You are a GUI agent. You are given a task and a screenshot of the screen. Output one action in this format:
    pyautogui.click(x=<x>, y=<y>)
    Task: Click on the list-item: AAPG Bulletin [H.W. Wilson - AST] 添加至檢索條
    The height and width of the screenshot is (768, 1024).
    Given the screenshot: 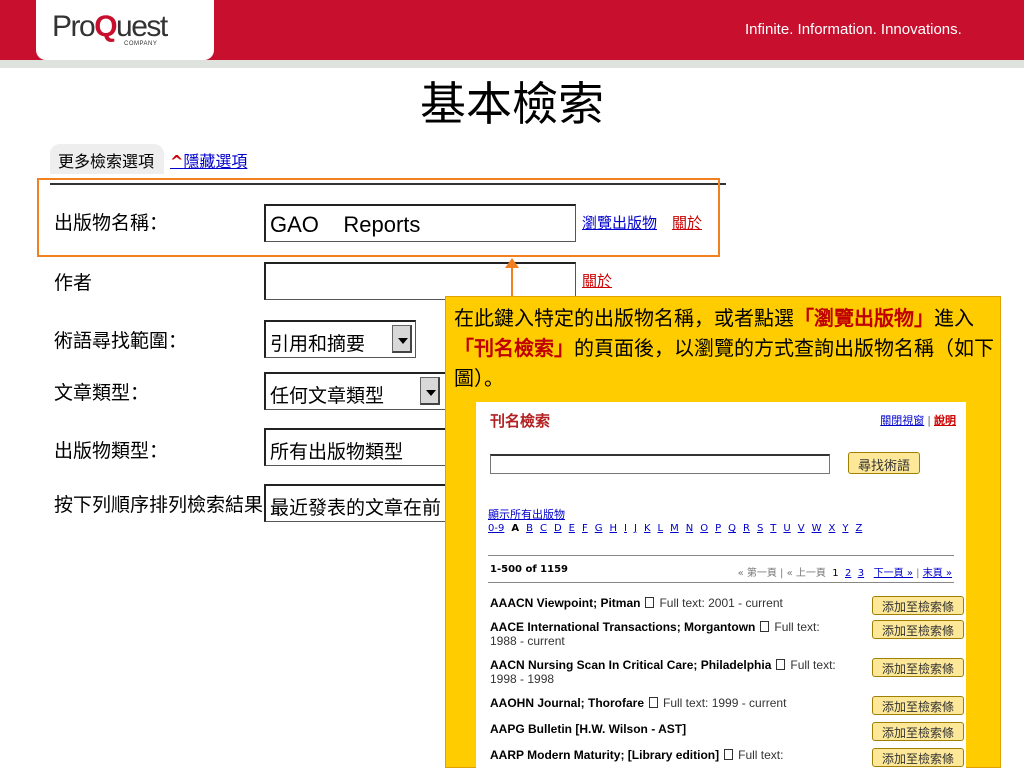 What is the action you would take?
    pyautogui.click(x=727, y=731)
    